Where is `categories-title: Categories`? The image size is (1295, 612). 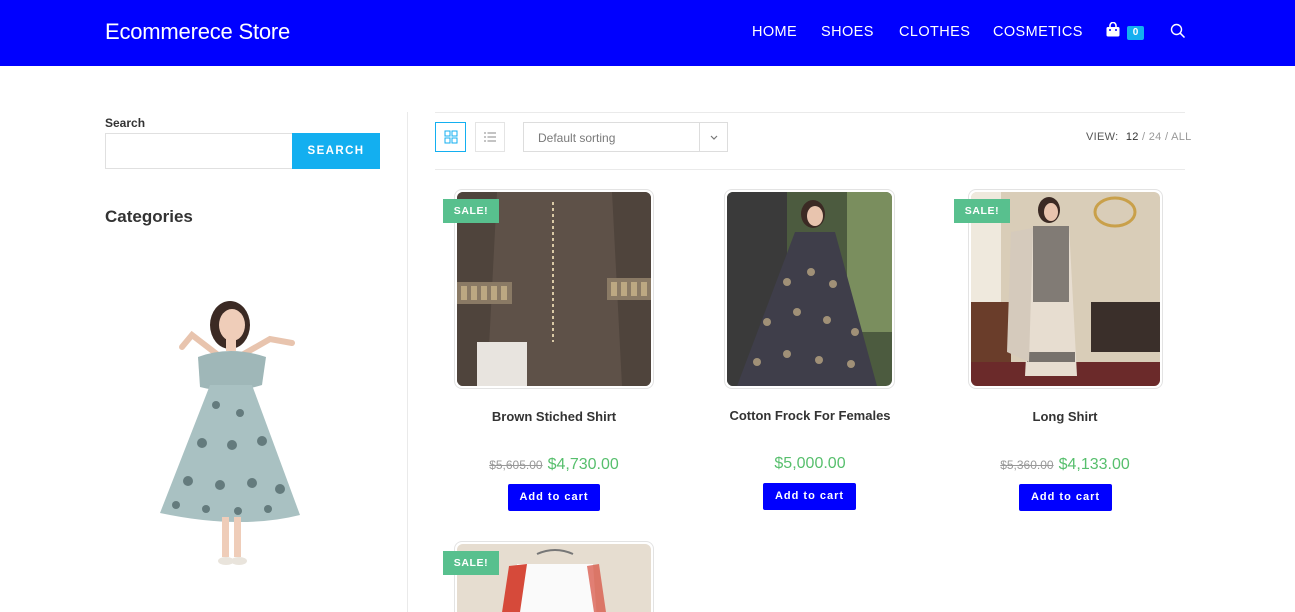
categories-title: Categories is located at coordinates (149, 216).